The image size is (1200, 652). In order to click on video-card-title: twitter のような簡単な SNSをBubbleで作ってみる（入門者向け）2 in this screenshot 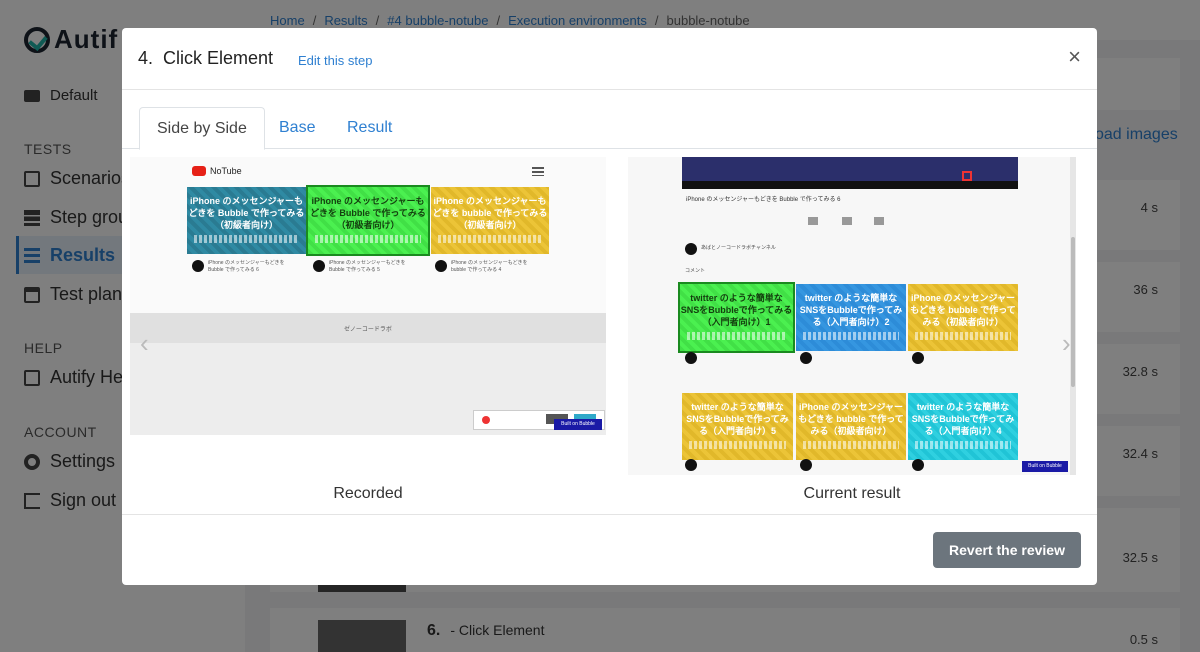, I will do `click(851, 310)`.